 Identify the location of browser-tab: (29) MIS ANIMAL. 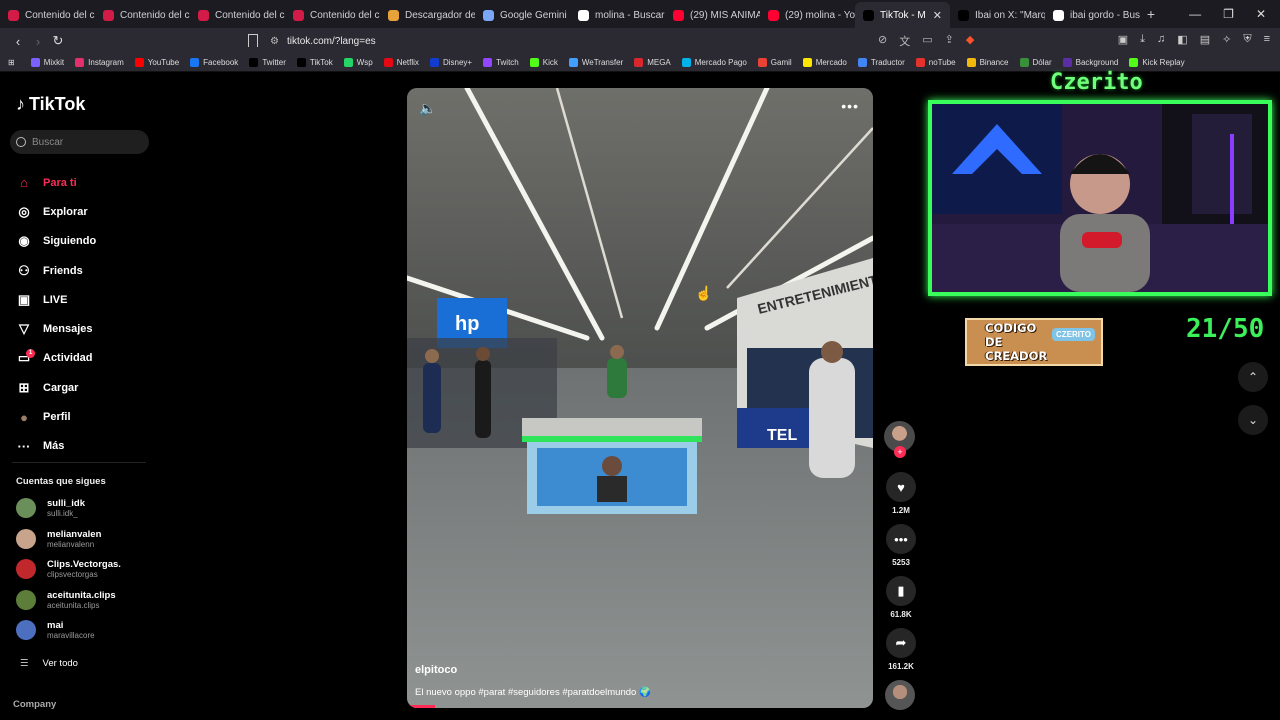
(712, 15).